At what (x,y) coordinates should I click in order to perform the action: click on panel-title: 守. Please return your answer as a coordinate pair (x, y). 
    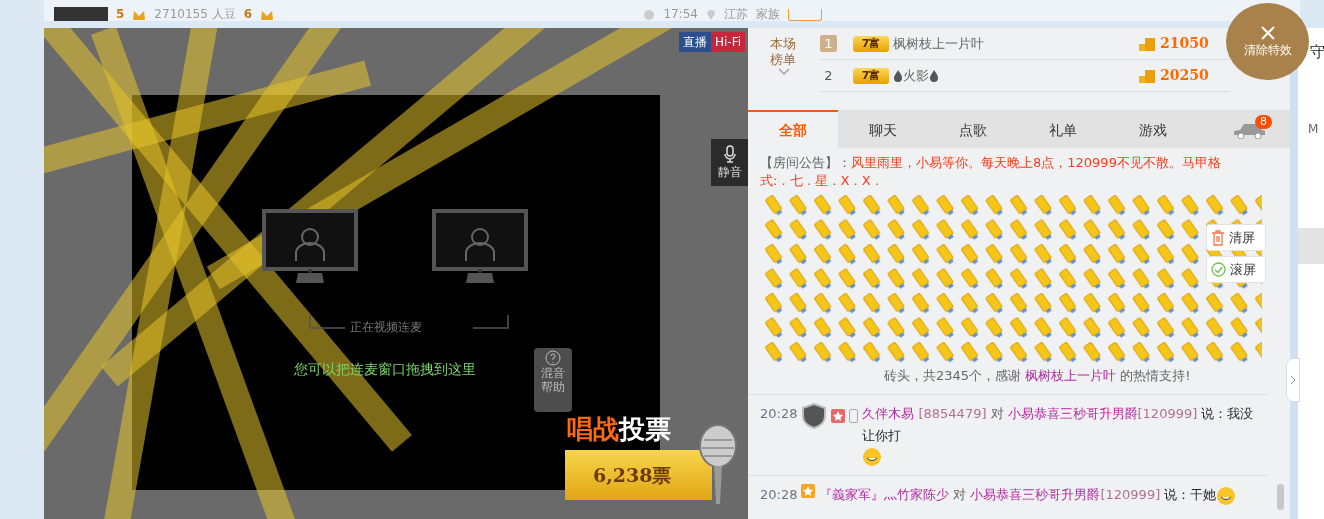
    Looking at the image, I should click on (1317, 52).